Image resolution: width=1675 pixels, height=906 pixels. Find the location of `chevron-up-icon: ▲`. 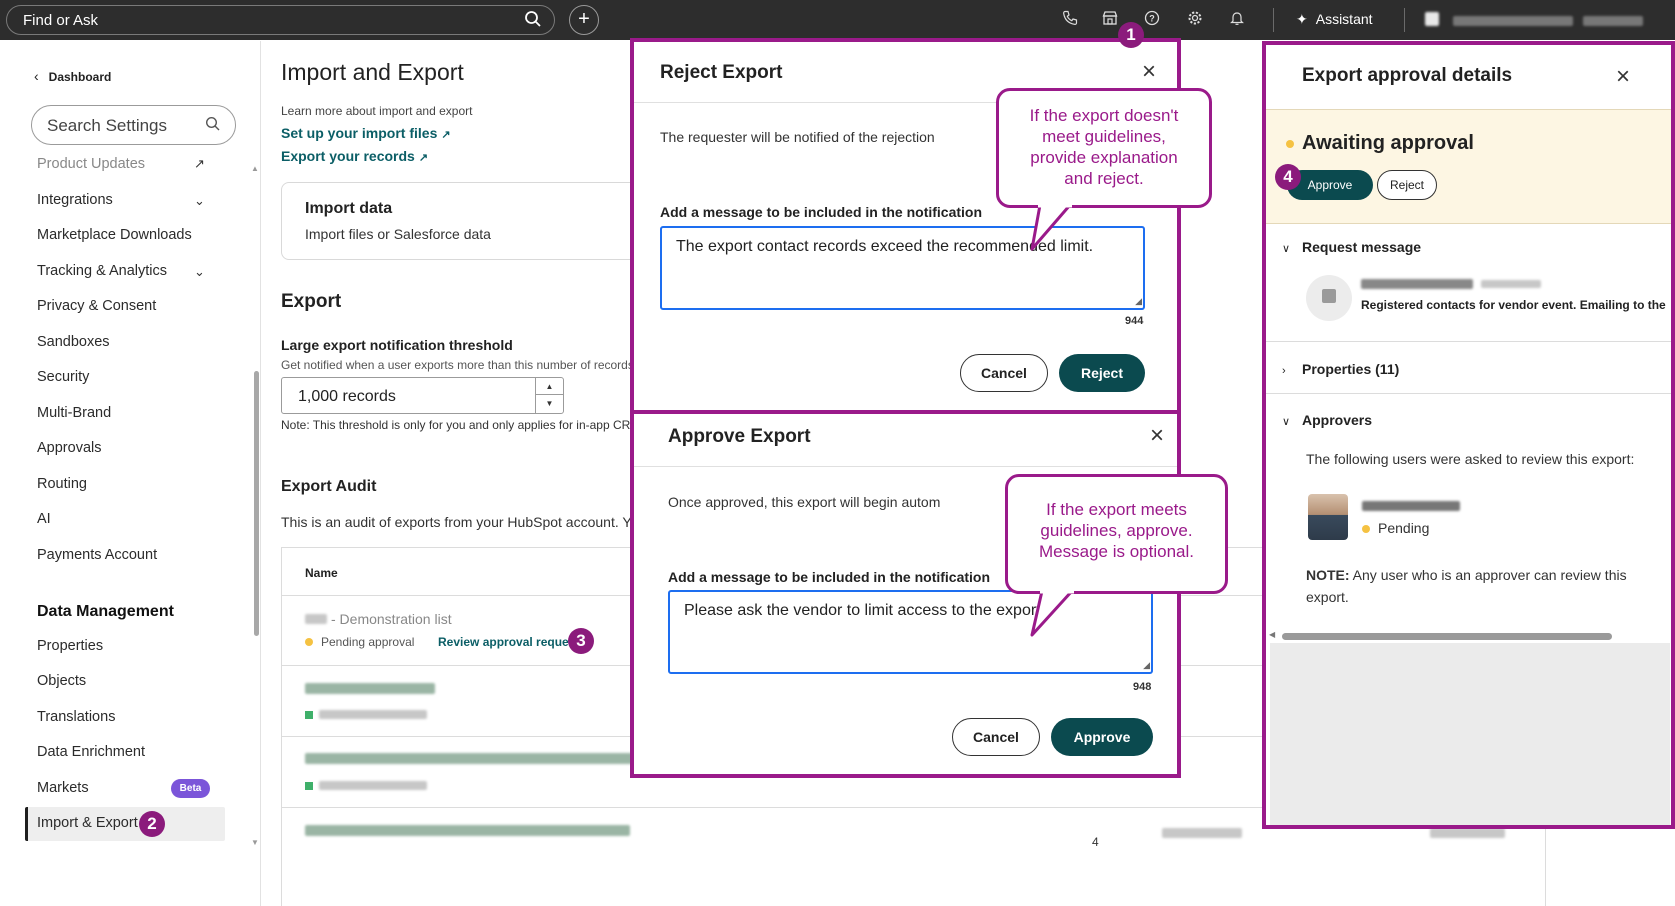

chevron-up-icon: ▲ is located at coordinates (549, 386).